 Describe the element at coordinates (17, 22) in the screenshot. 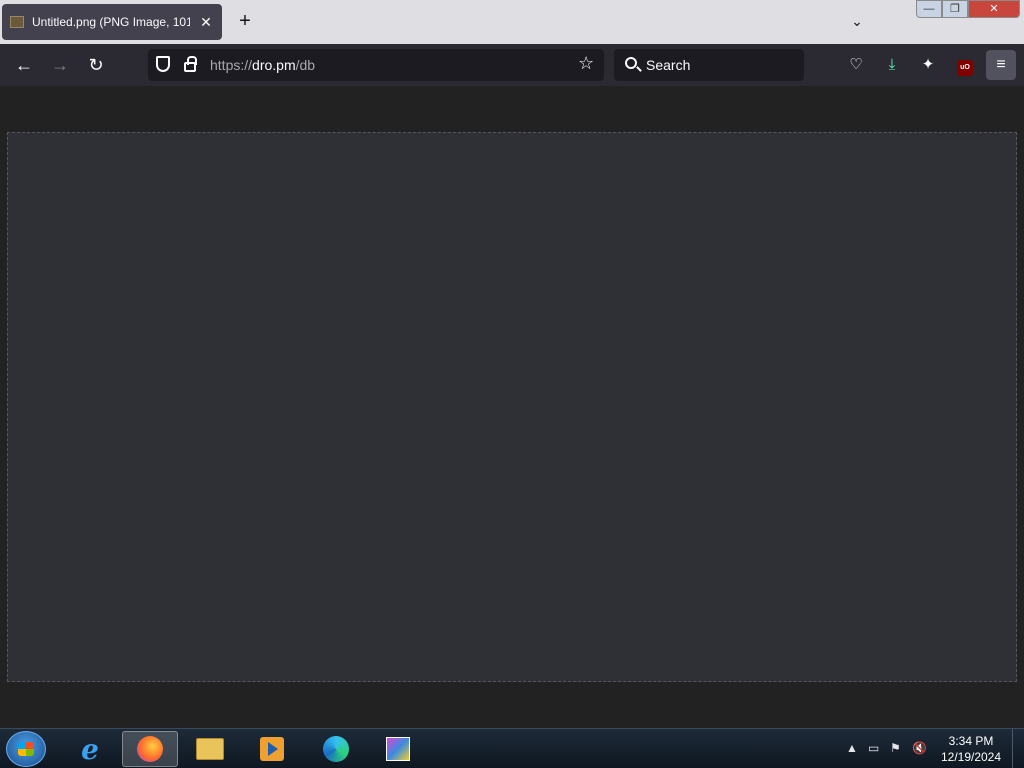

I see `image-file-icon` at that location.